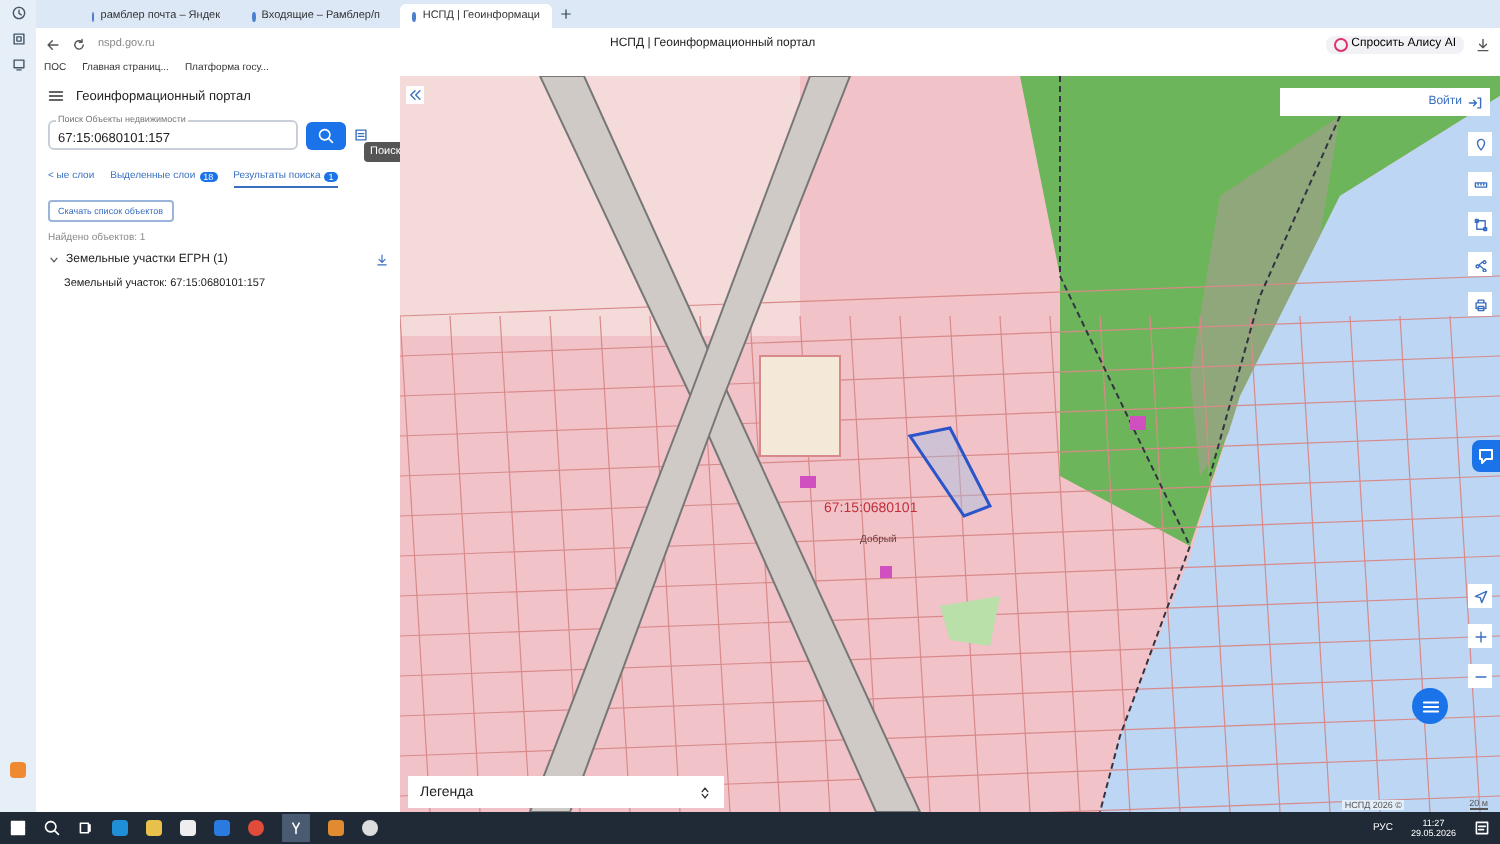 Image resolution: width=1500 pixels, height=844 pixels. What do you see at coordinates (79, 44) in the screenshot?
I see `reload-icon` at bounding box center [79, 44].